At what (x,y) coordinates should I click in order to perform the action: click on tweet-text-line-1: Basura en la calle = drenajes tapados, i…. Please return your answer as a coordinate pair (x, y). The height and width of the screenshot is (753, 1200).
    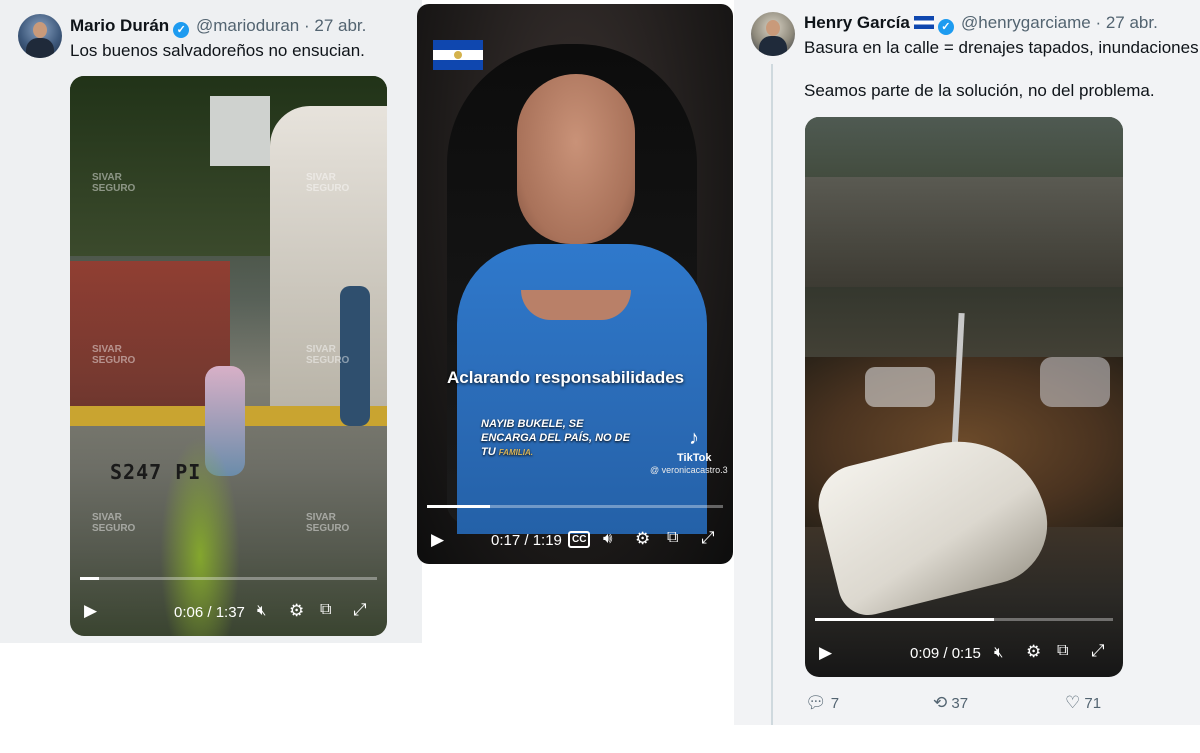
    Looking at the image, I should click on (1001, 47).